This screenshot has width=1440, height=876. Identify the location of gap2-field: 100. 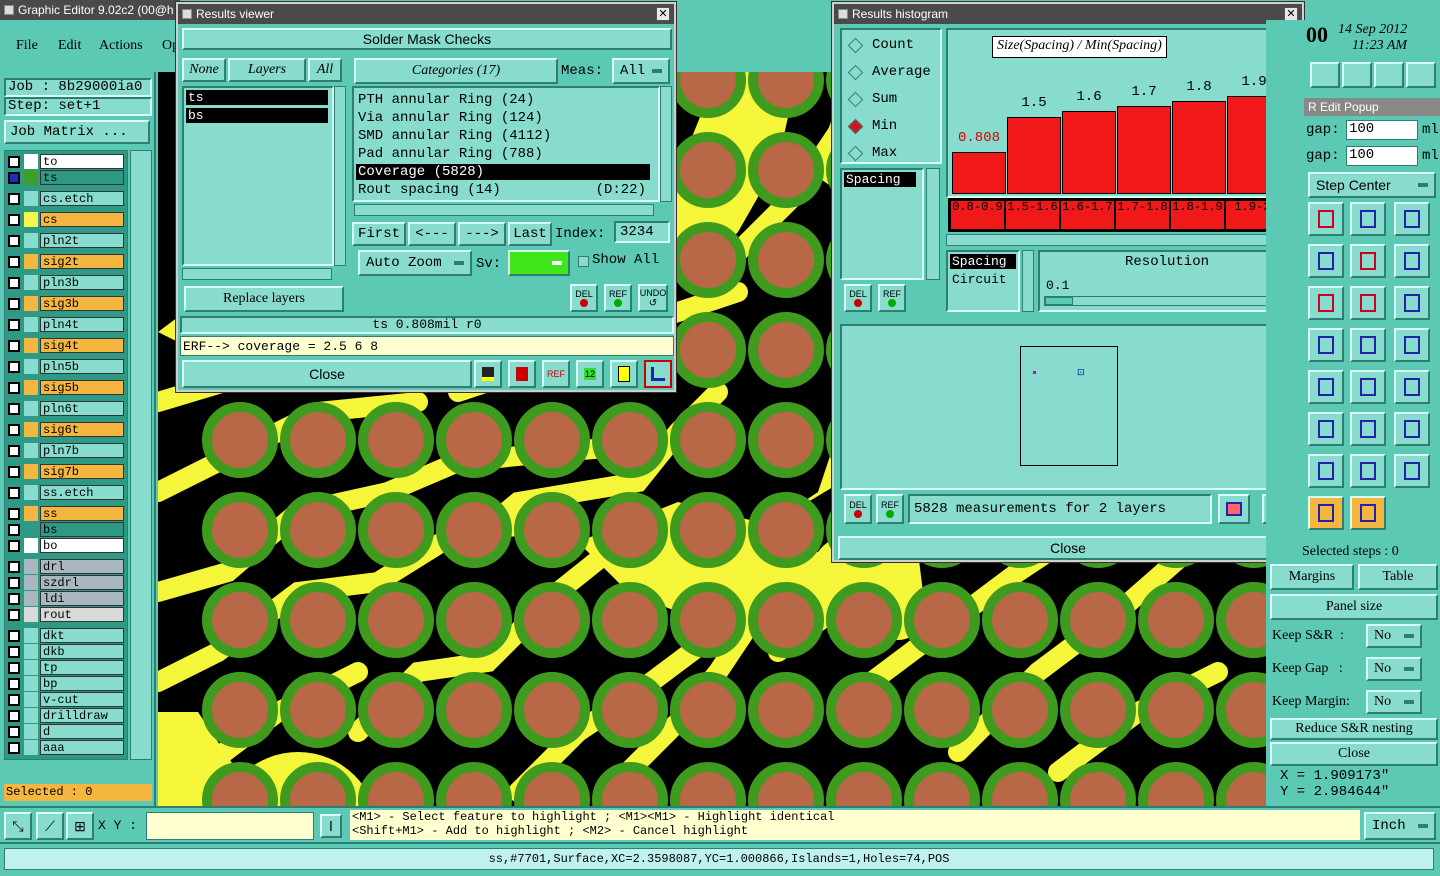
(1382, 156).